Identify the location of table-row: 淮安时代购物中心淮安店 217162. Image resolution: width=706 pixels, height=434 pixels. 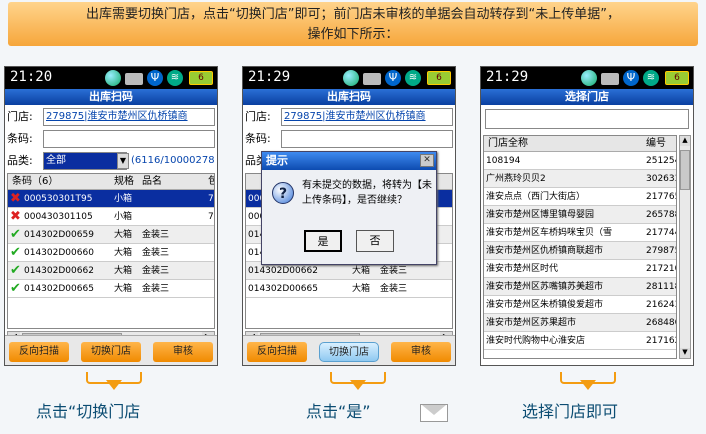
(580, 341).